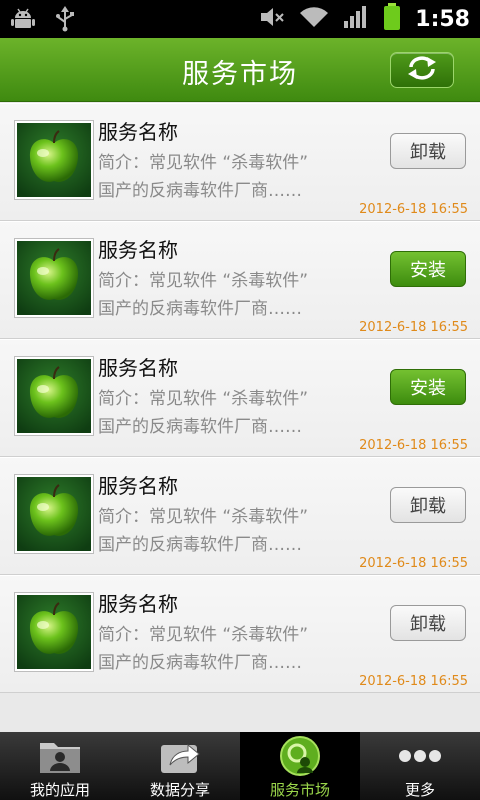 The image size is (480, 800). What do you see at coordinates (272, 19) in the screenshot?
I see `mute-icon` at bounding box center [272, 19].